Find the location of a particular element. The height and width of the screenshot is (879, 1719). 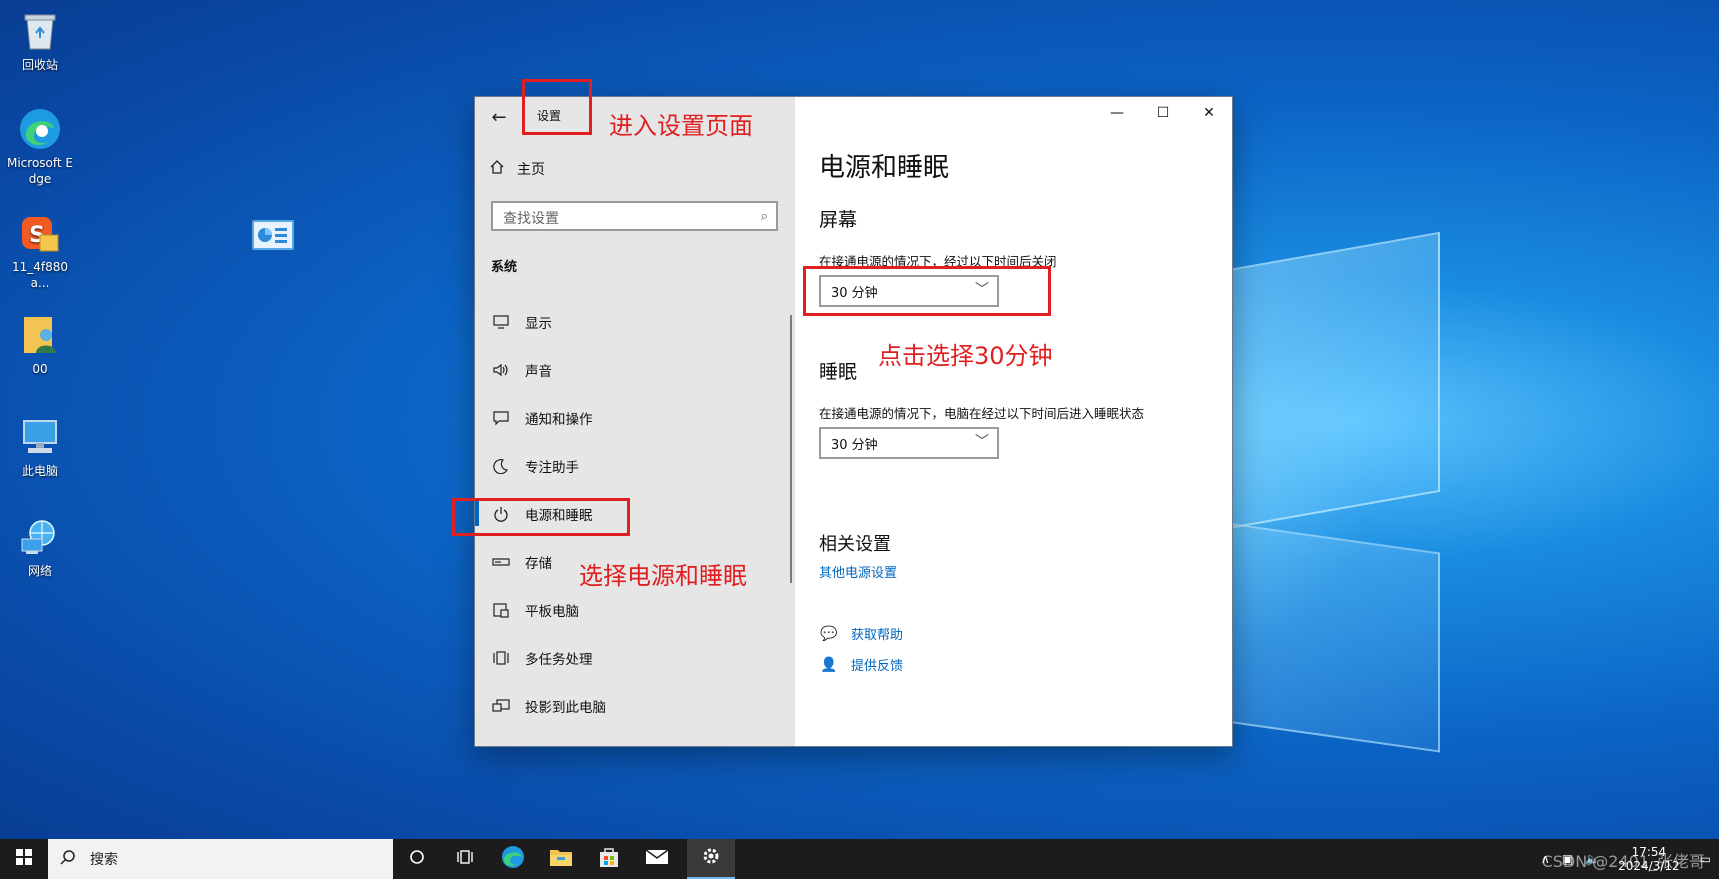

settings-search-input: 查找设置 ⌕ is located at coordinates (634, 216).